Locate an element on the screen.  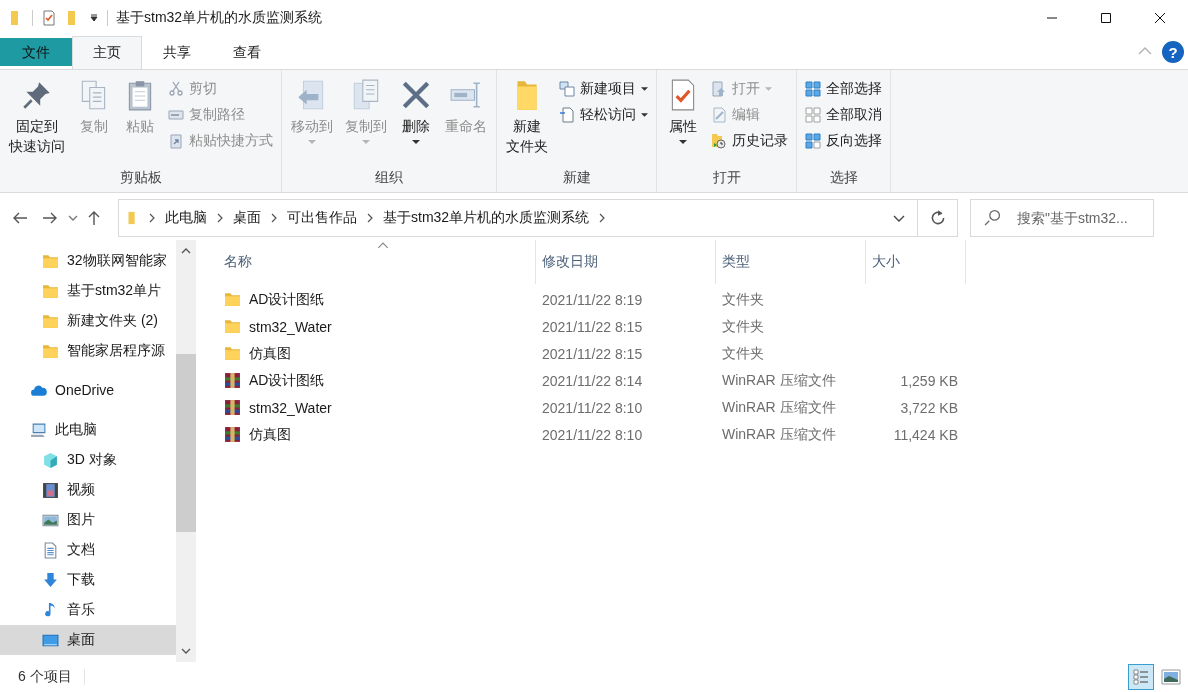
nav-item: 基于stm32单片 is located at coordinates (88, 291).